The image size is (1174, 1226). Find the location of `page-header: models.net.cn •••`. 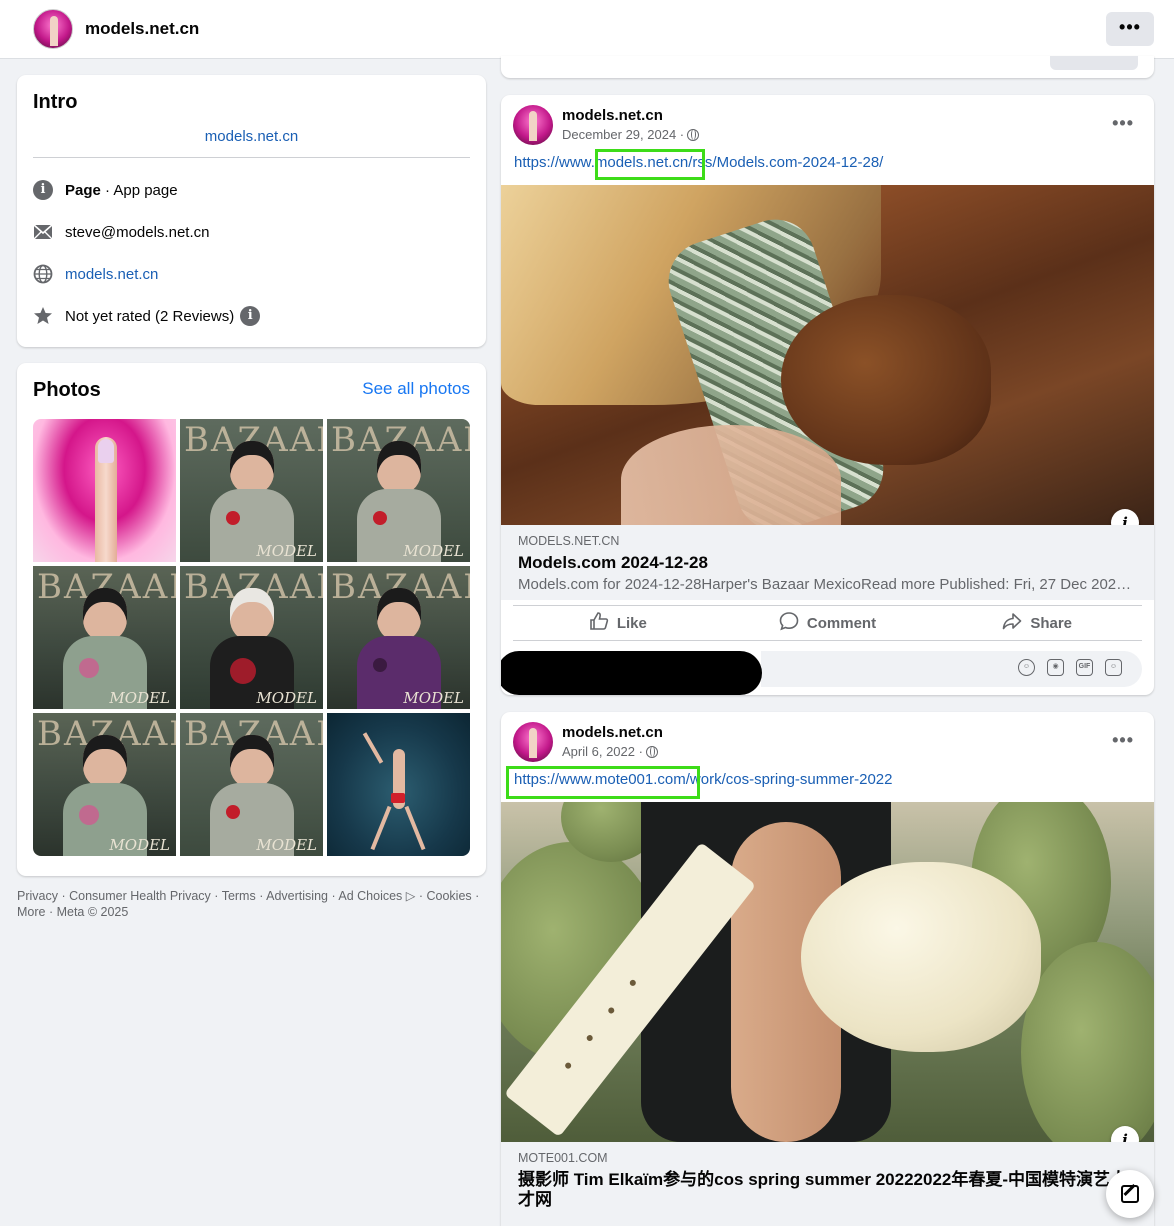

page-header: models.net.cn ••• is located at coordinates (587, 29).